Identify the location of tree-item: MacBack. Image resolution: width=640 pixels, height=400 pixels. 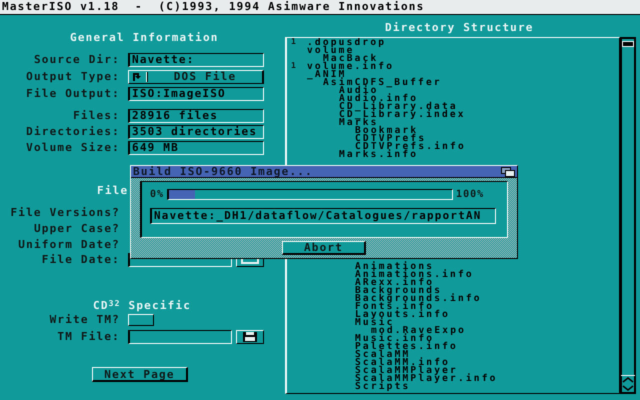
(350, 59).